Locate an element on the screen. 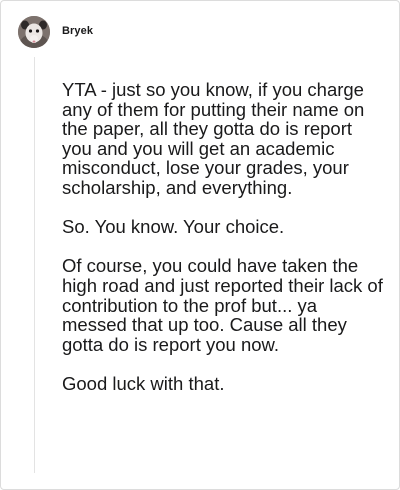  comment-paragraph: Good luck with that. is located at coordinates (143, 383).